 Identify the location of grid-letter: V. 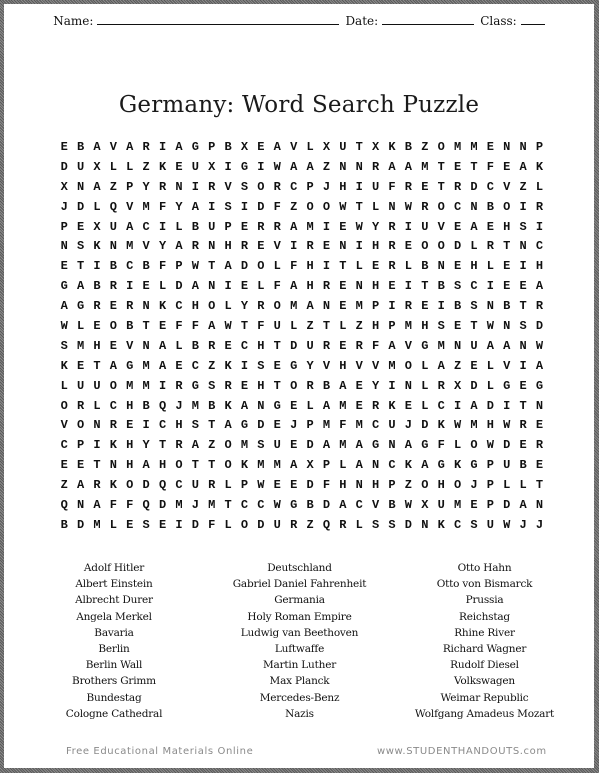
(326, 365).